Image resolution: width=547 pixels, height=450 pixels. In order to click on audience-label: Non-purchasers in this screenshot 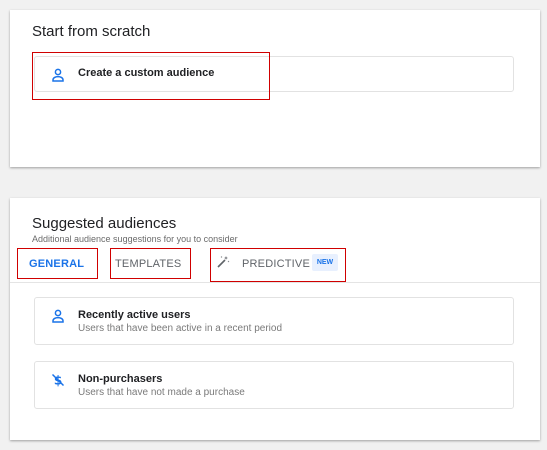, I will do `click(120, 379)`.